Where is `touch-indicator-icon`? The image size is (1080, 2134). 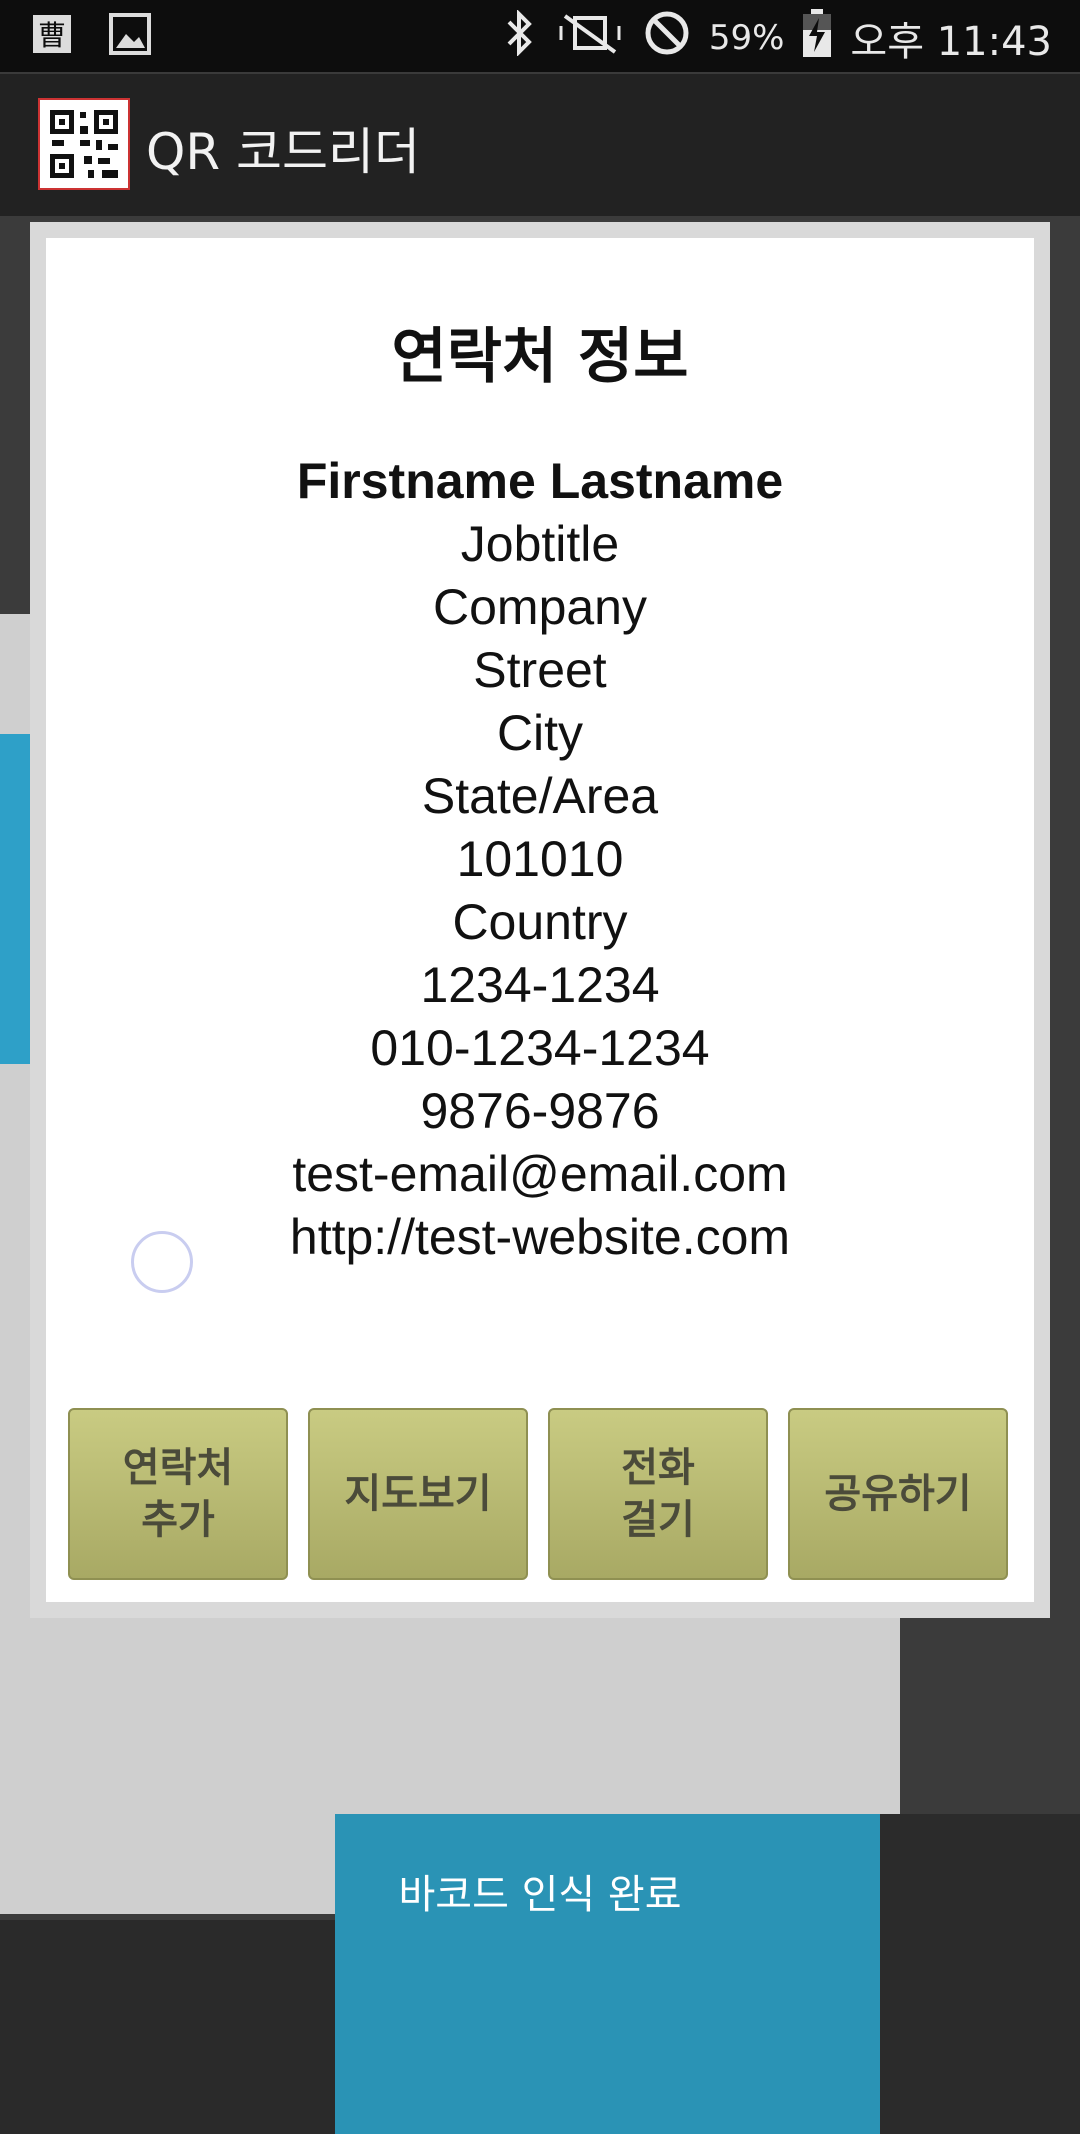
touch-indicator-icon is located at coordinates (162, 1262).